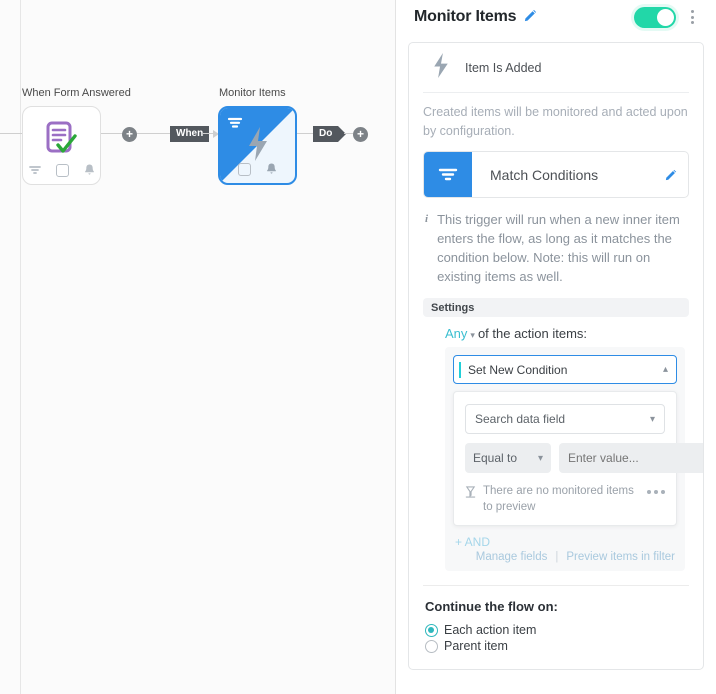 The width and height of the screenshot is (716, 694). Describe the element at coordinates (665, 17) in the screenshot. I see `toggle-knob` at that location.